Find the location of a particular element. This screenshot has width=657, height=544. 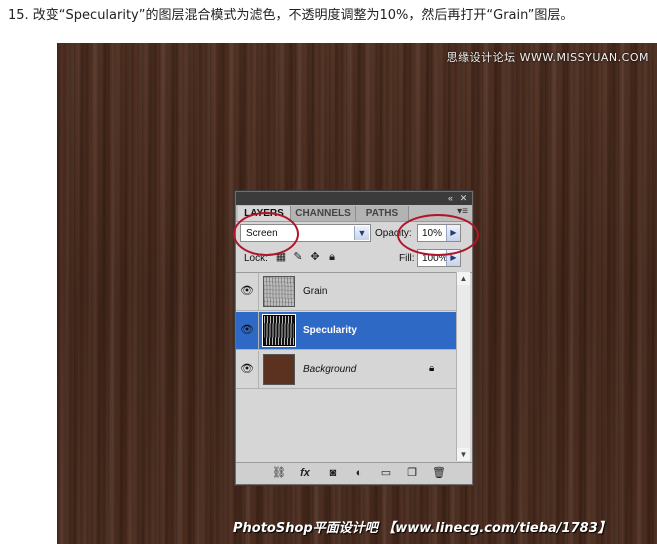

layers-scrollbar: ▲ ▼ is located at coordinates (463, 366).